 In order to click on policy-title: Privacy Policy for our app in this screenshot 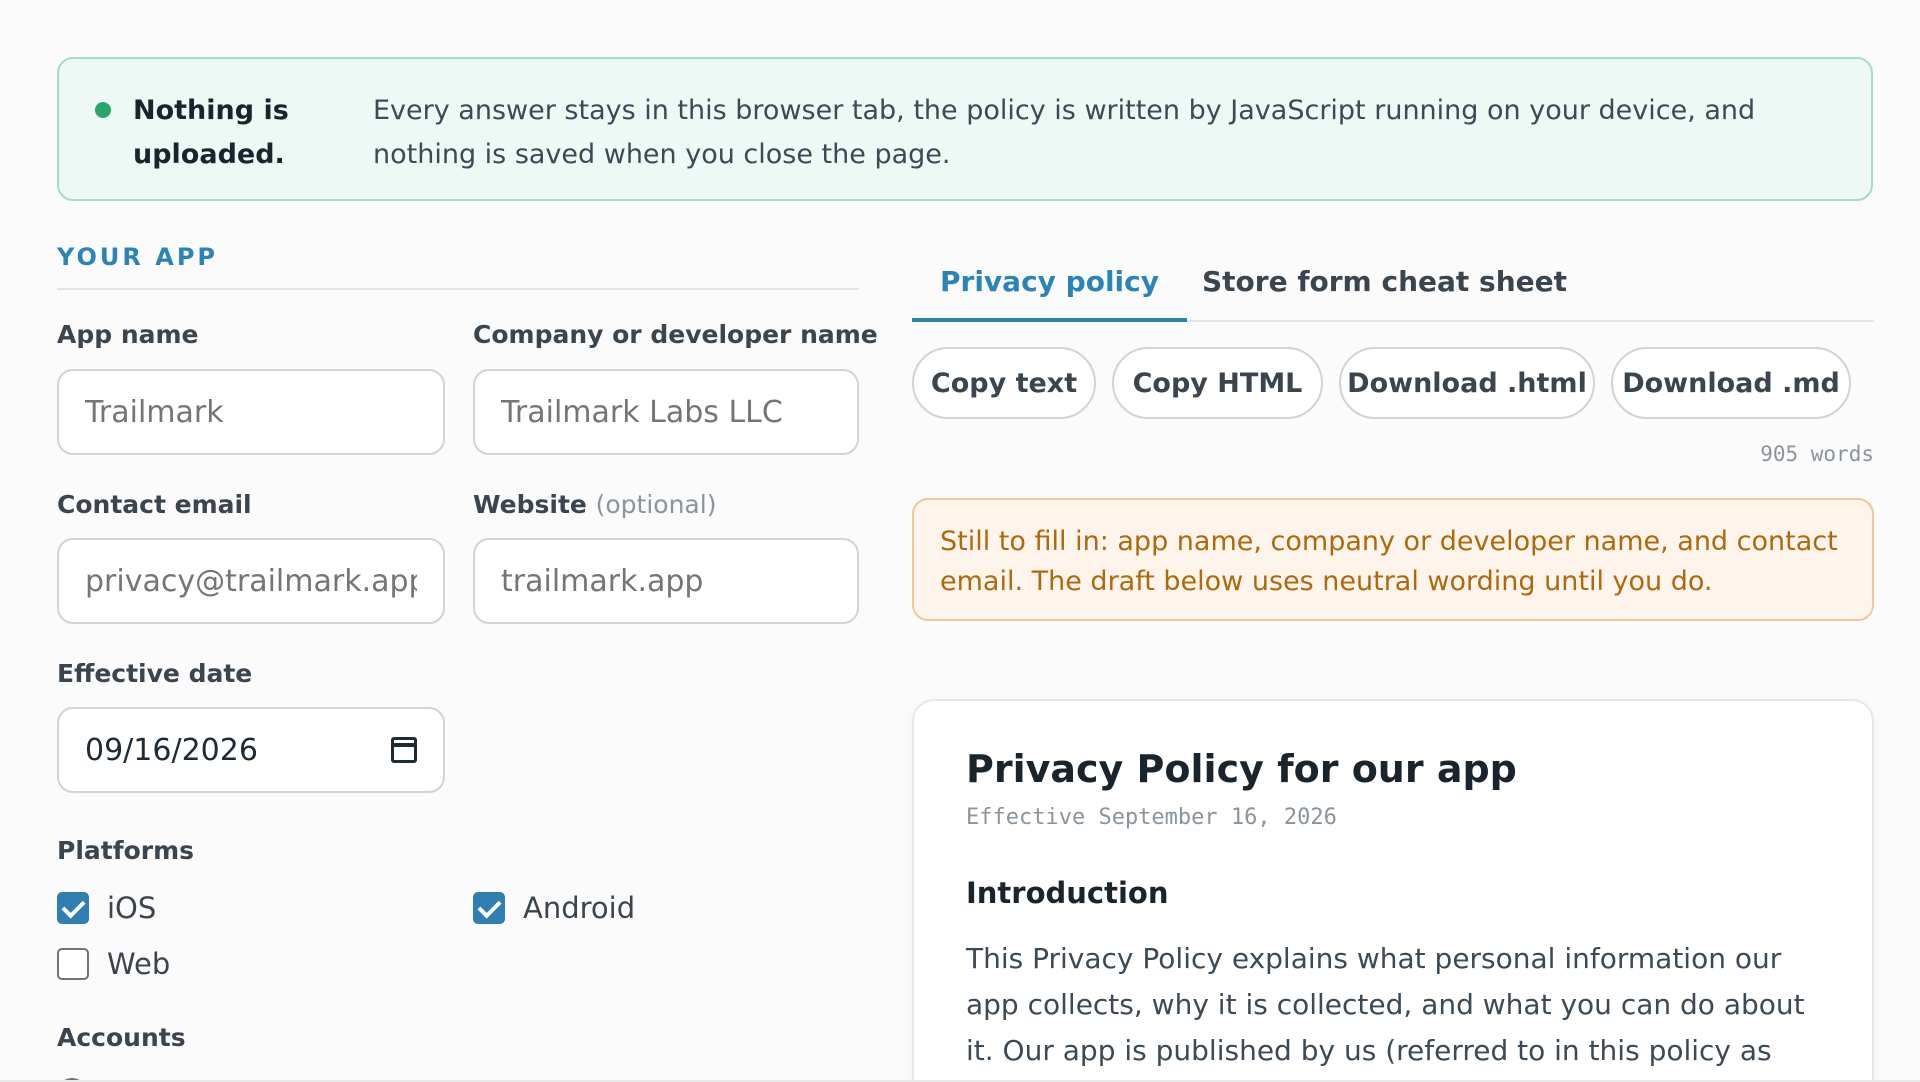, I will do `click(1241, 769)`.